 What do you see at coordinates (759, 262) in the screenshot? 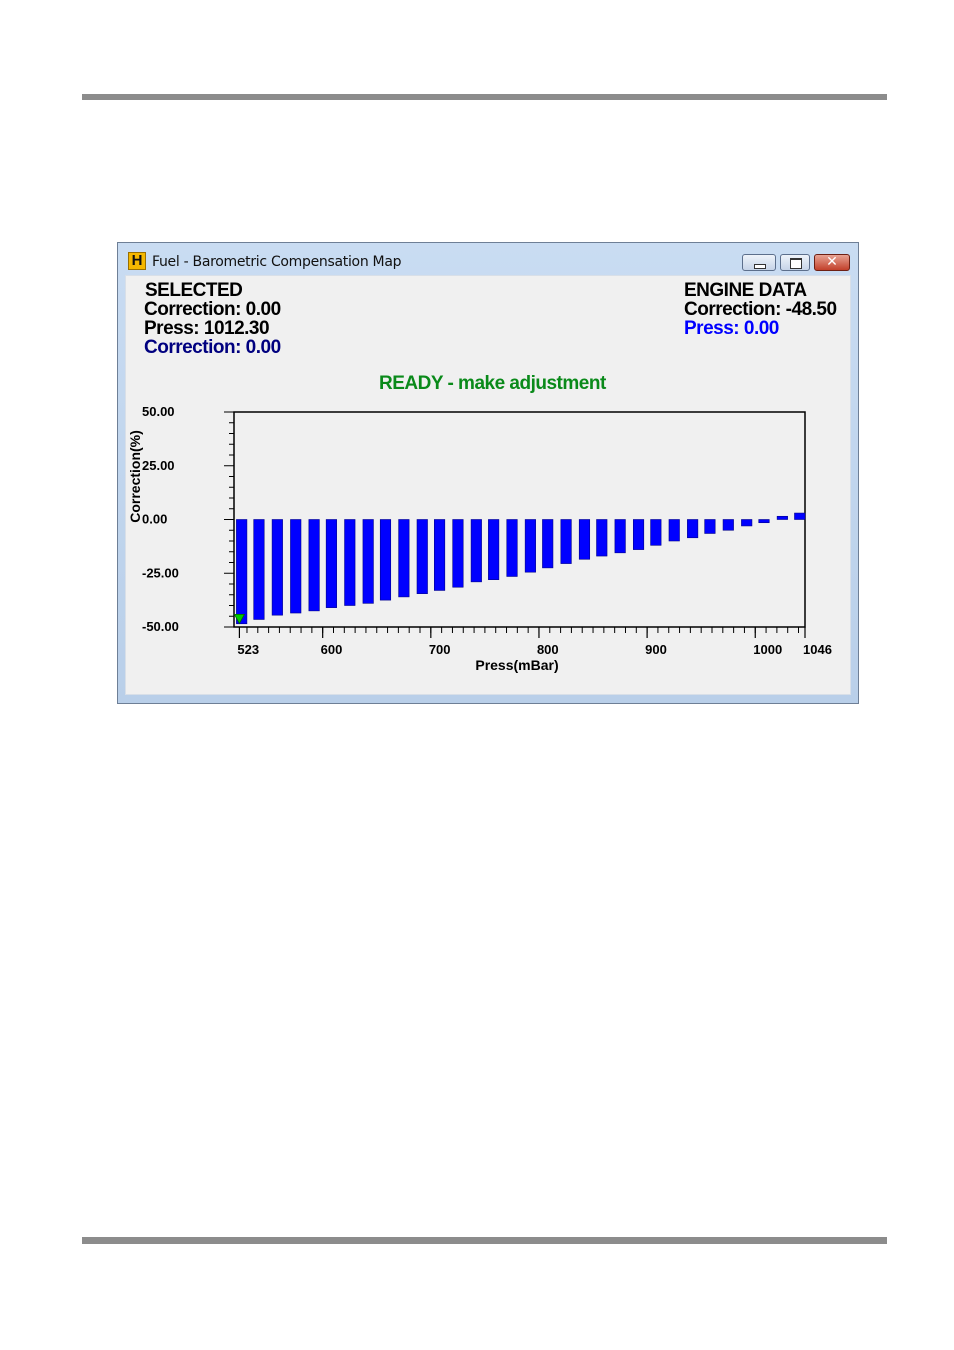
I see `minimize-button` at bounding box center [759, 262].